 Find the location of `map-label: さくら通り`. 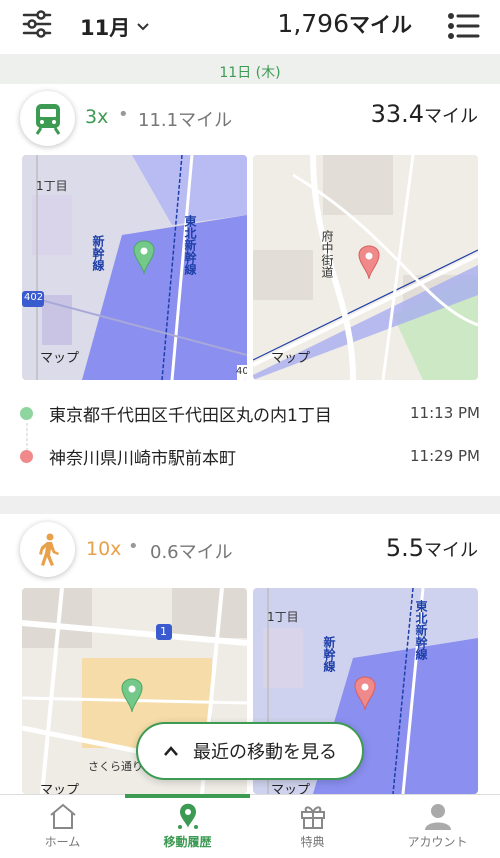

map-label: さくら通り is located at coordinates (115, 766).